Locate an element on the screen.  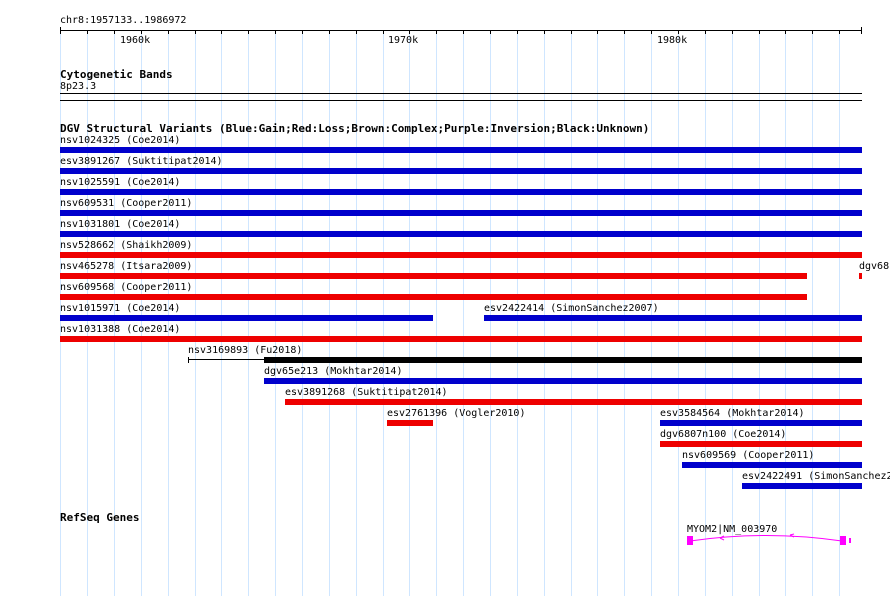
gene-model-svg is located at coordinates (766, 537).